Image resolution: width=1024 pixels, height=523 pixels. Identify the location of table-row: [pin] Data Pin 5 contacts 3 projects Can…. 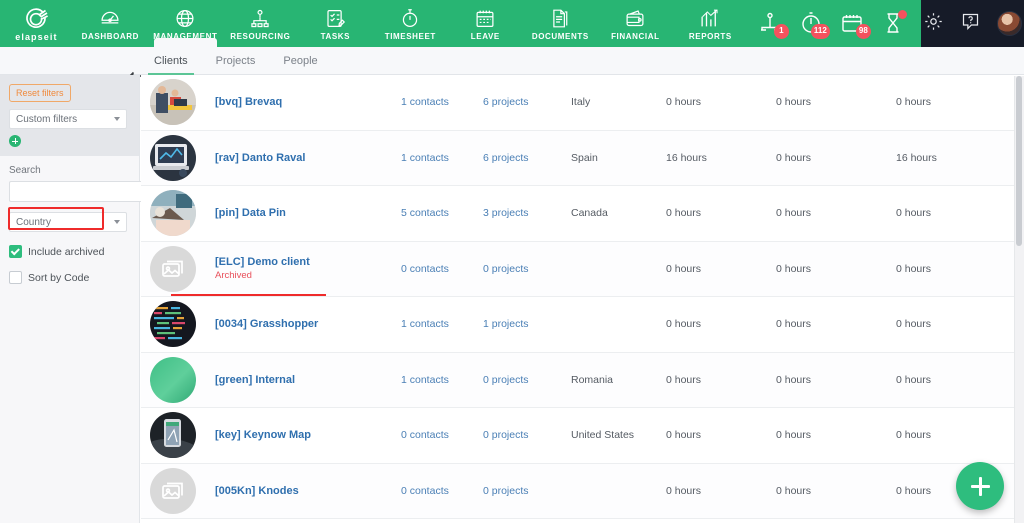
(582, 214).